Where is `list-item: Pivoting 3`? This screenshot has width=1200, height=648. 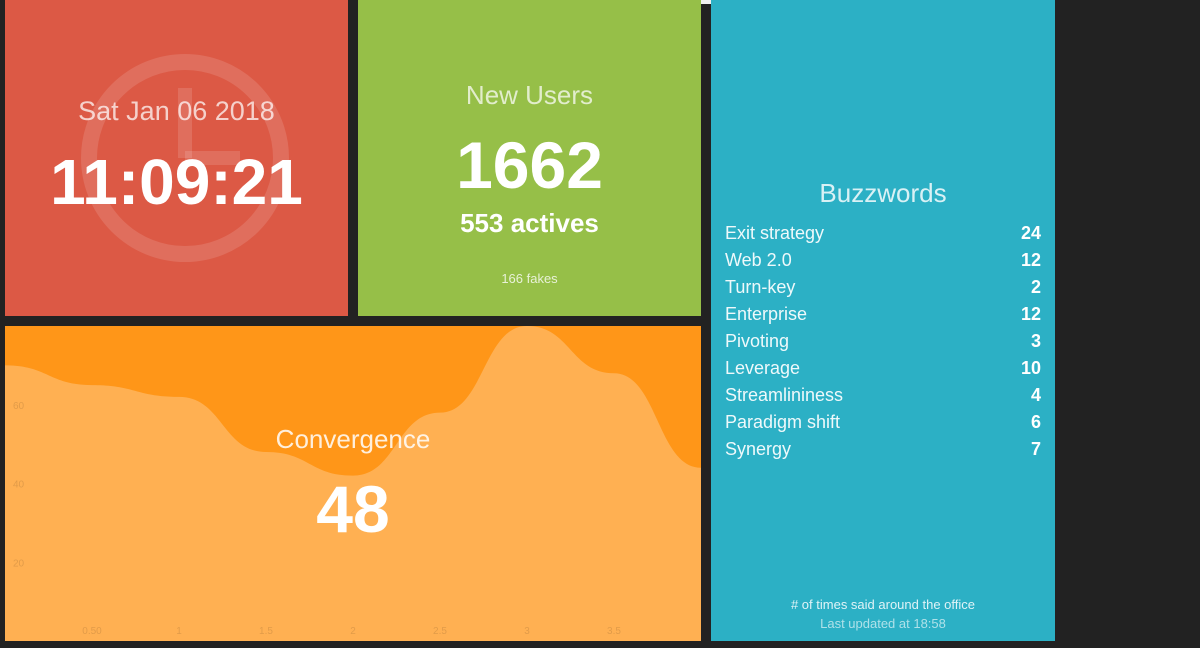
list-item: Pivoting 3 is located at coordinates (883, 341).